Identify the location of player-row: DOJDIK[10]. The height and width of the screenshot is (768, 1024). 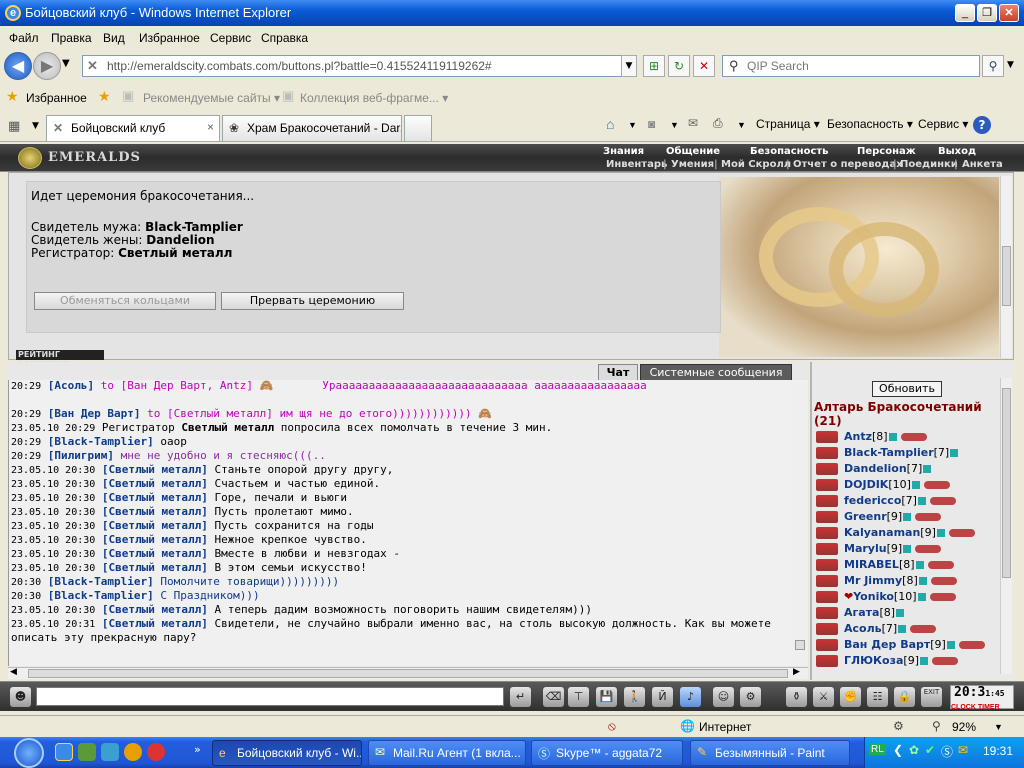
(883, 485).